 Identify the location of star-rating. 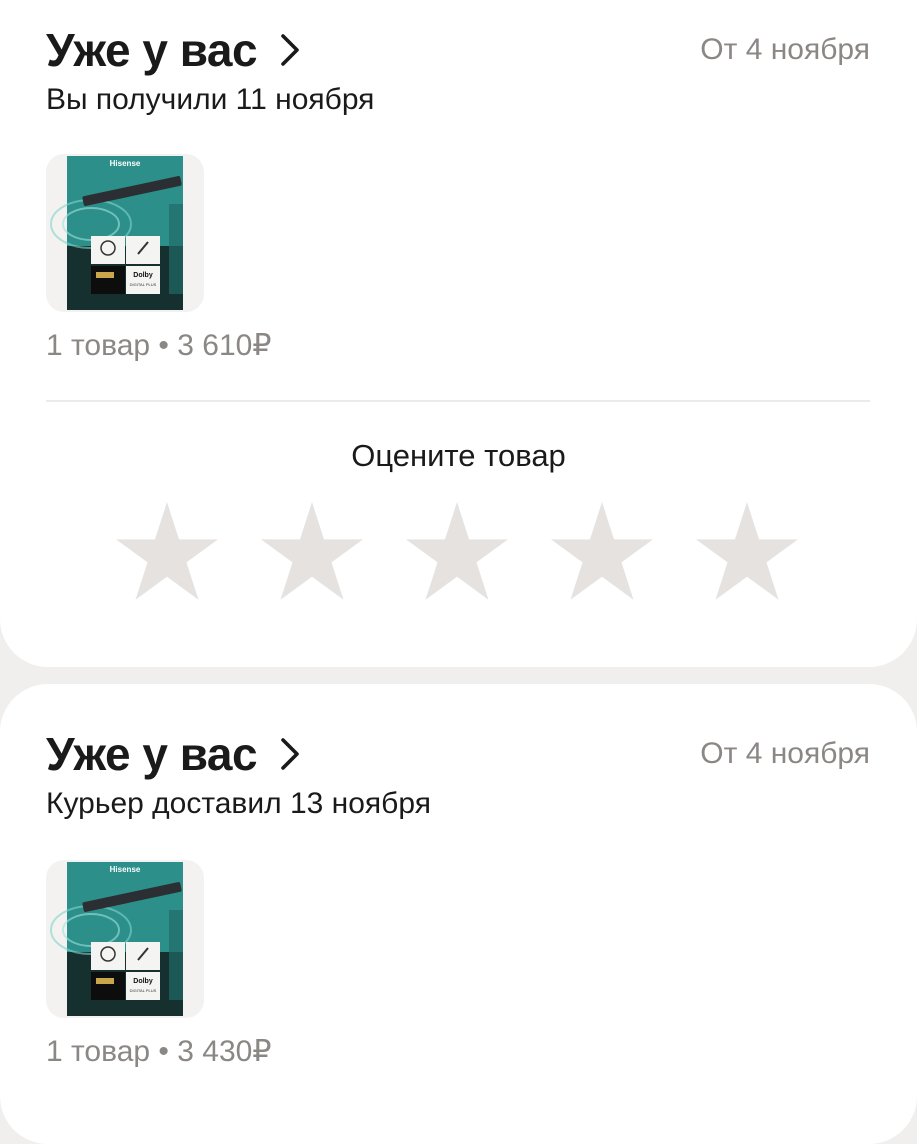
(457, 551).